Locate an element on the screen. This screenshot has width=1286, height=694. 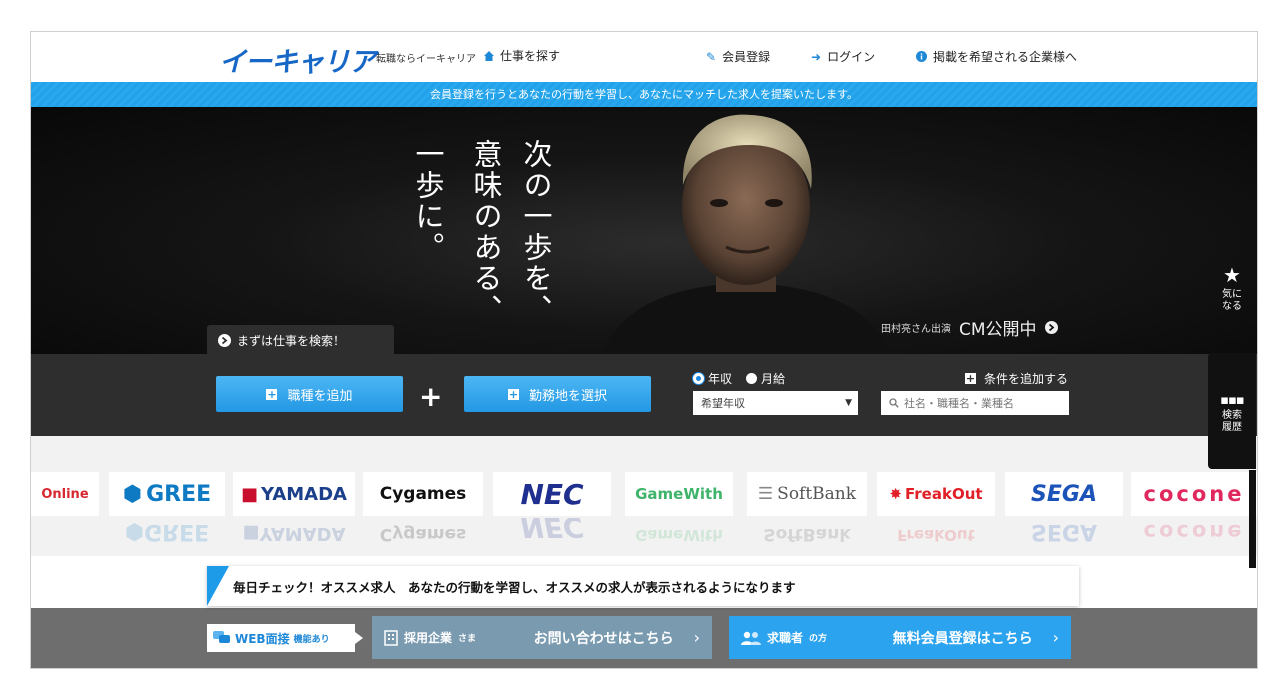
radio-dot is located at coordinates (752, 378).